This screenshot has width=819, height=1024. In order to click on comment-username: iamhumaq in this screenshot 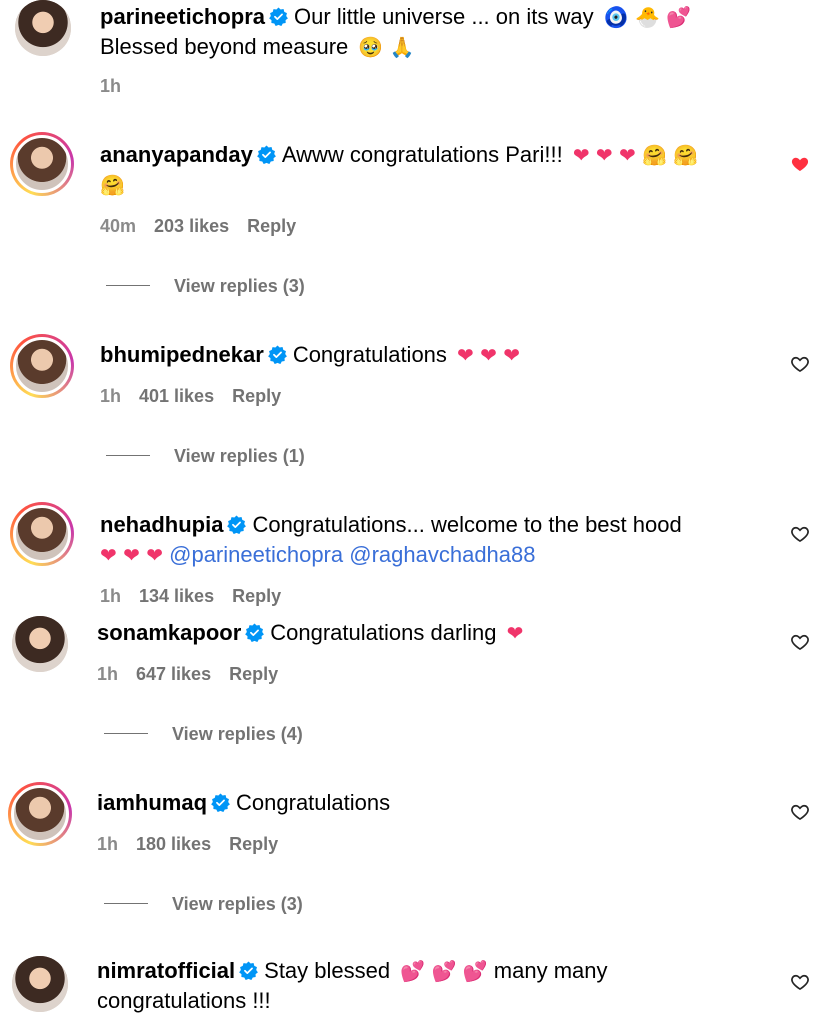, I will do `click(152, 802)`.